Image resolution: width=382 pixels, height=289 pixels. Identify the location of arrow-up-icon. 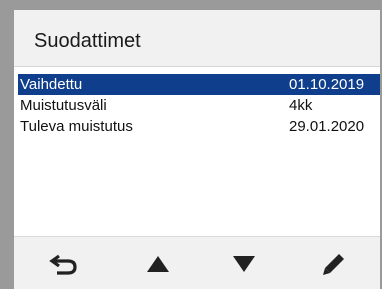
(158, 264).